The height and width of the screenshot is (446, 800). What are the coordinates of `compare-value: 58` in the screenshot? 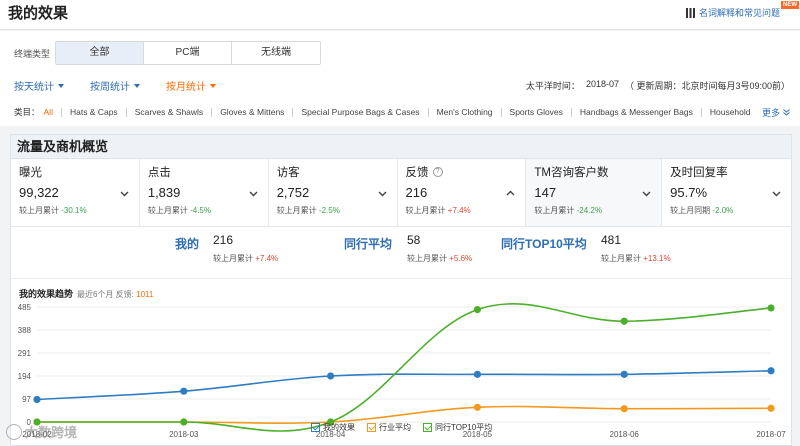 It's located at (414, 240).